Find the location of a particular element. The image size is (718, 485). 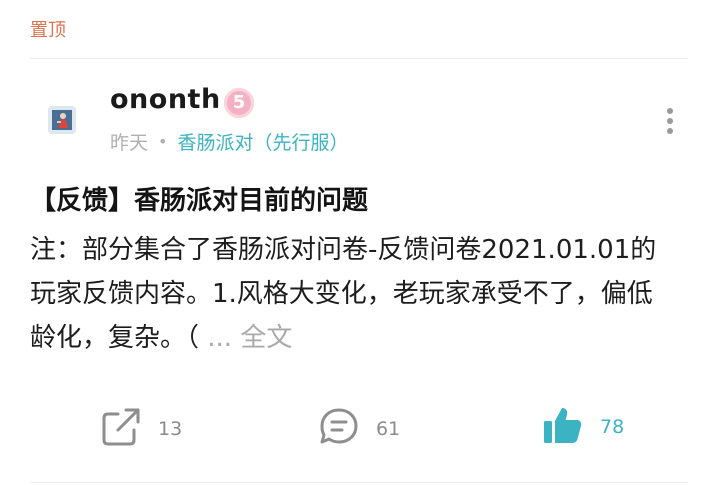

like-count: 78 is located at coordinates (612, 427).